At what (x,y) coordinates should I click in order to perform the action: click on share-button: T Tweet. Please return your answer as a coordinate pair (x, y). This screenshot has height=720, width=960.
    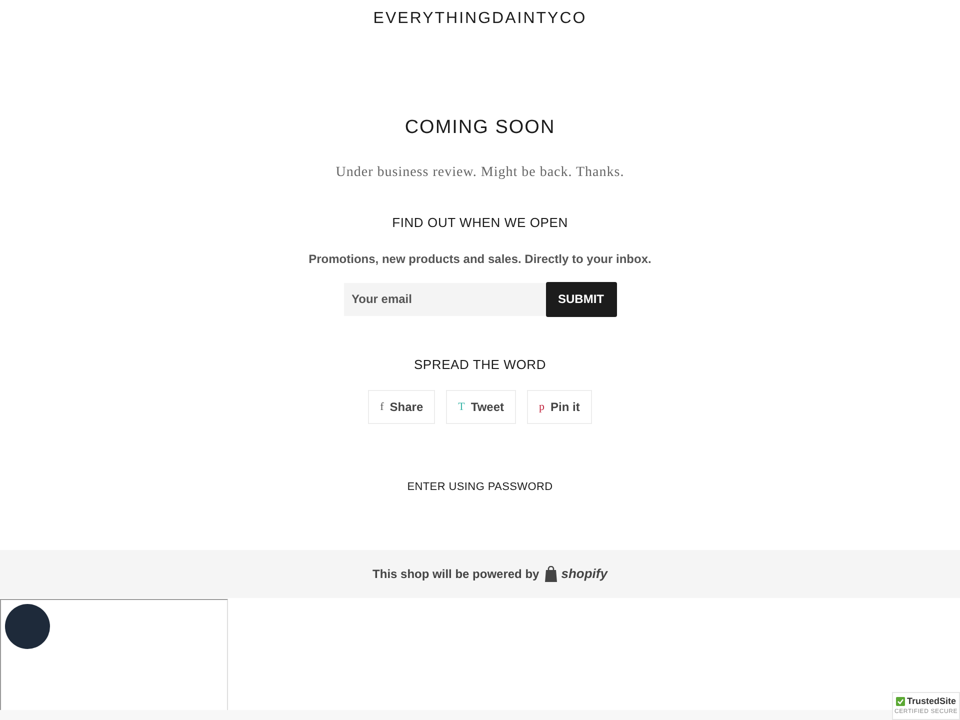
    Looking at the image, I should click on (481, 407).